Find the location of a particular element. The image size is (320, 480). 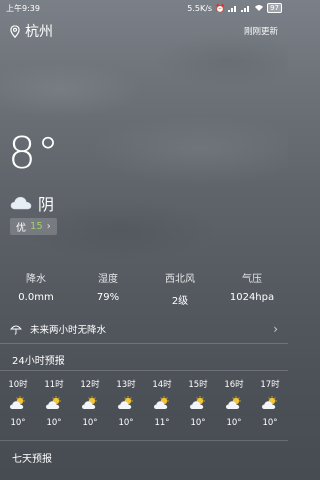

hour-time: 16时 is located at coordinates (234, 385).